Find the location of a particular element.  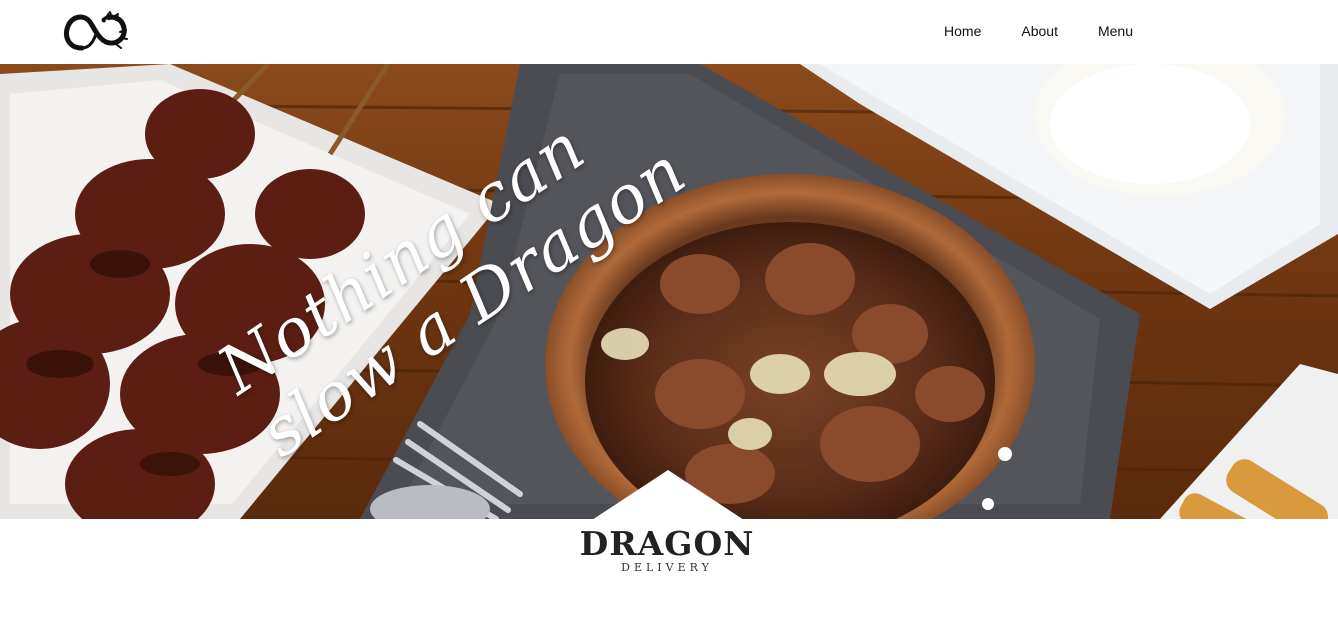

nav-home-link: Home is located at coordinates (962, 31).